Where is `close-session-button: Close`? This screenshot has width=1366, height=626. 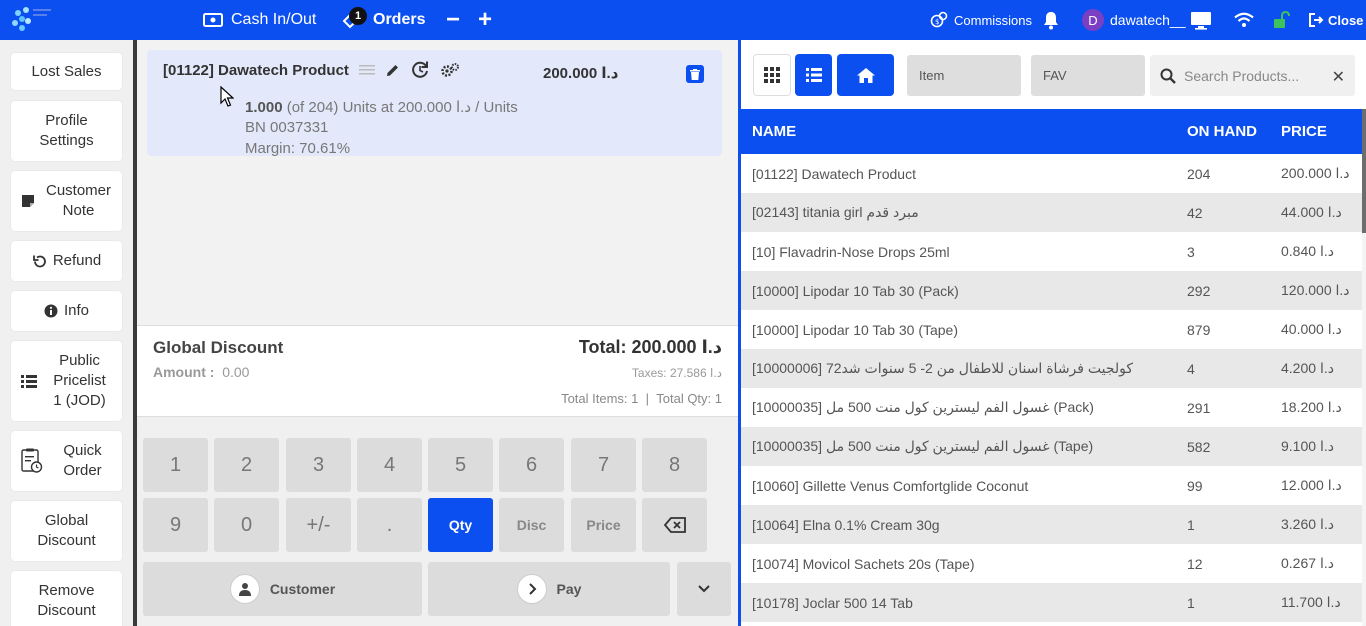
close-session-button: Close is located at coordinates (1335, 20).